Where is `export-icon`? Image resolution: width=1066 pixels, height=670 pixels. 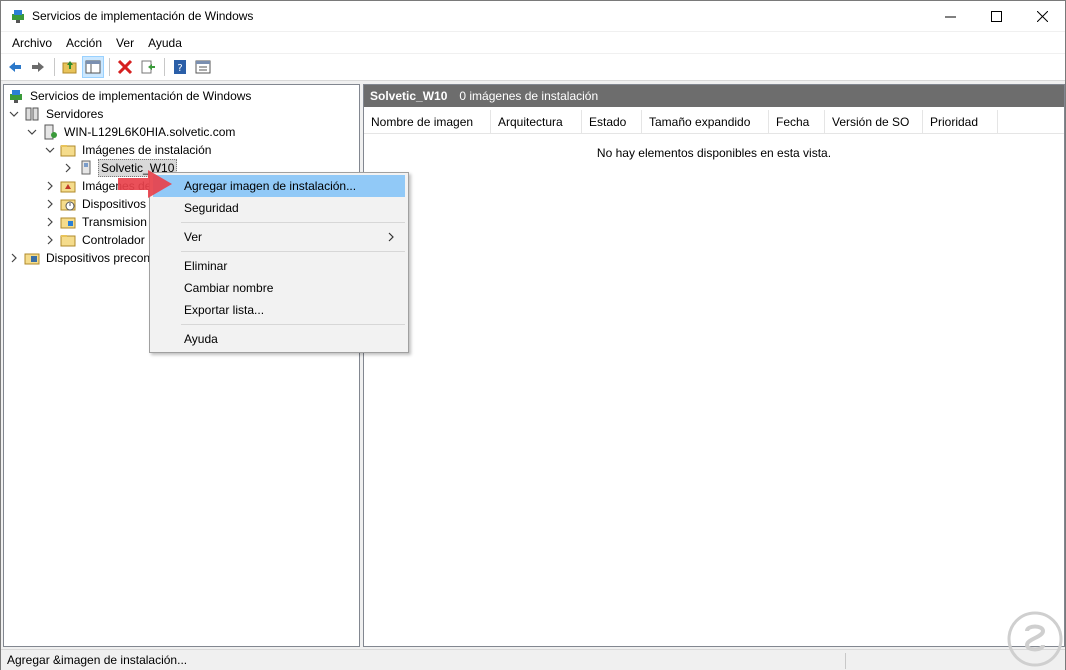
export-icon is located at coordinates (148, 67).